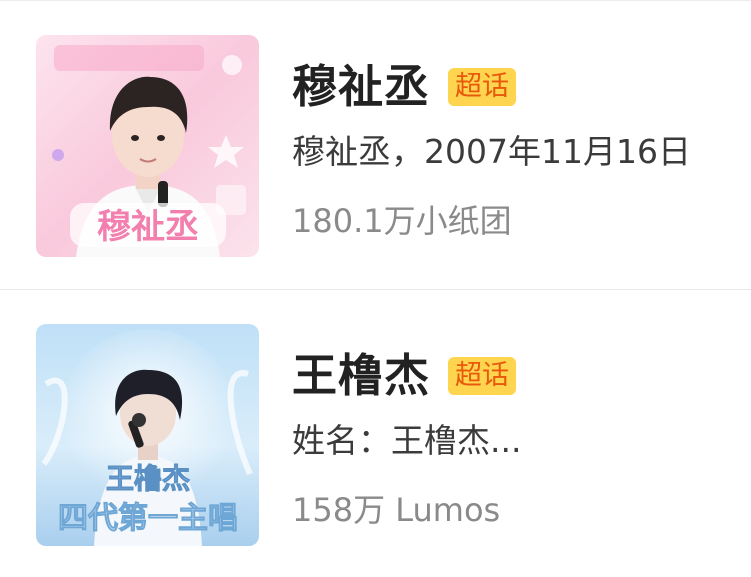  I want to click on blue-singer-poster-icon: 王橹杰 四代第一主唱, so click(147, 435).